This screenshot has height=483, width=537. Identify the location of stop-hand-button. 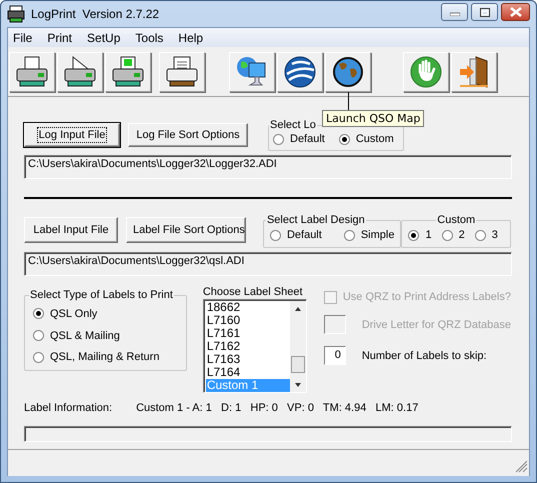
(426, 72).